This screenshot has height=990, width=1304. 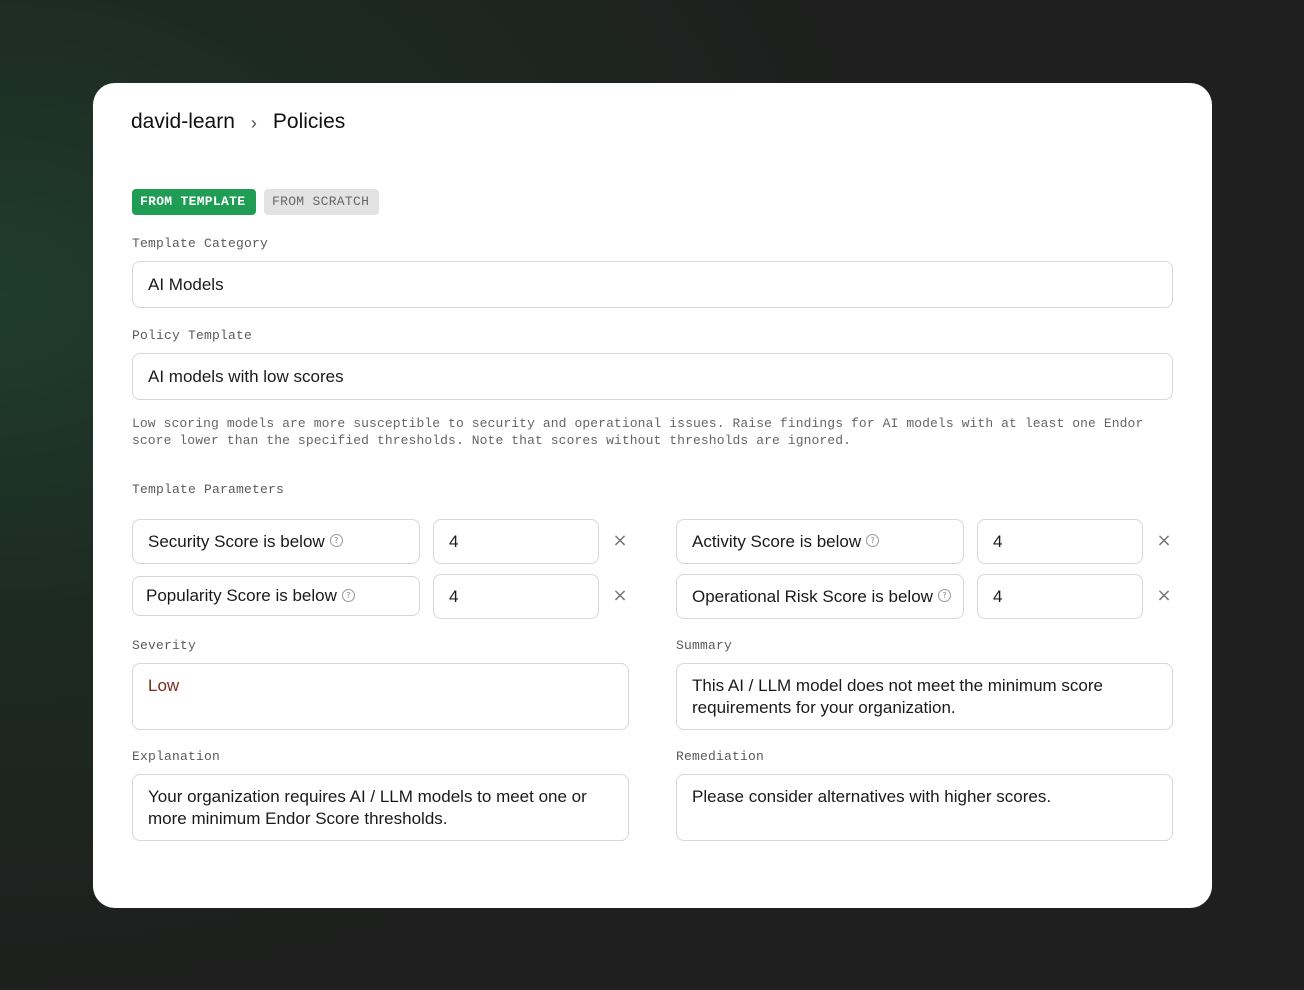 I want to click on template-category-value: AI Models, so click(x=186, y=284).